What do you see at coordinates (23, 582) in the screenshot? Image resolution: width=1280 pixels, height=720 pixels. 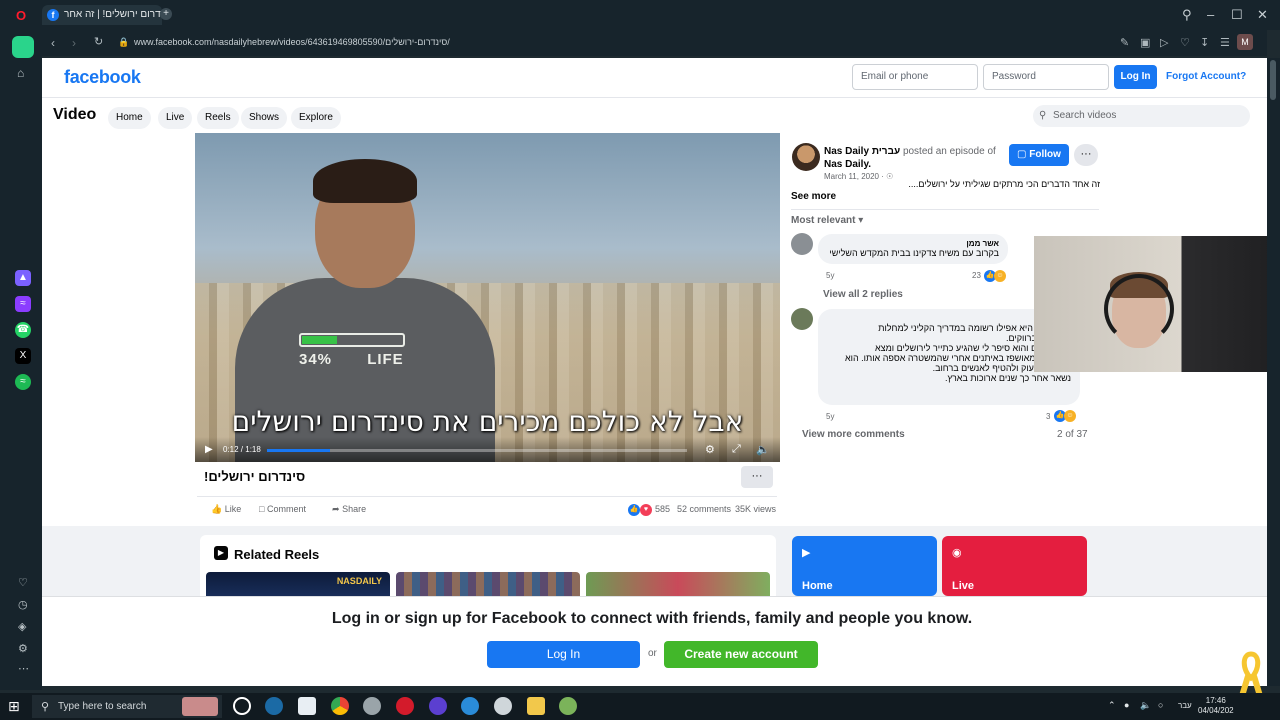 I see `favorites-icon: ♡` at bounding box center [23, 582].